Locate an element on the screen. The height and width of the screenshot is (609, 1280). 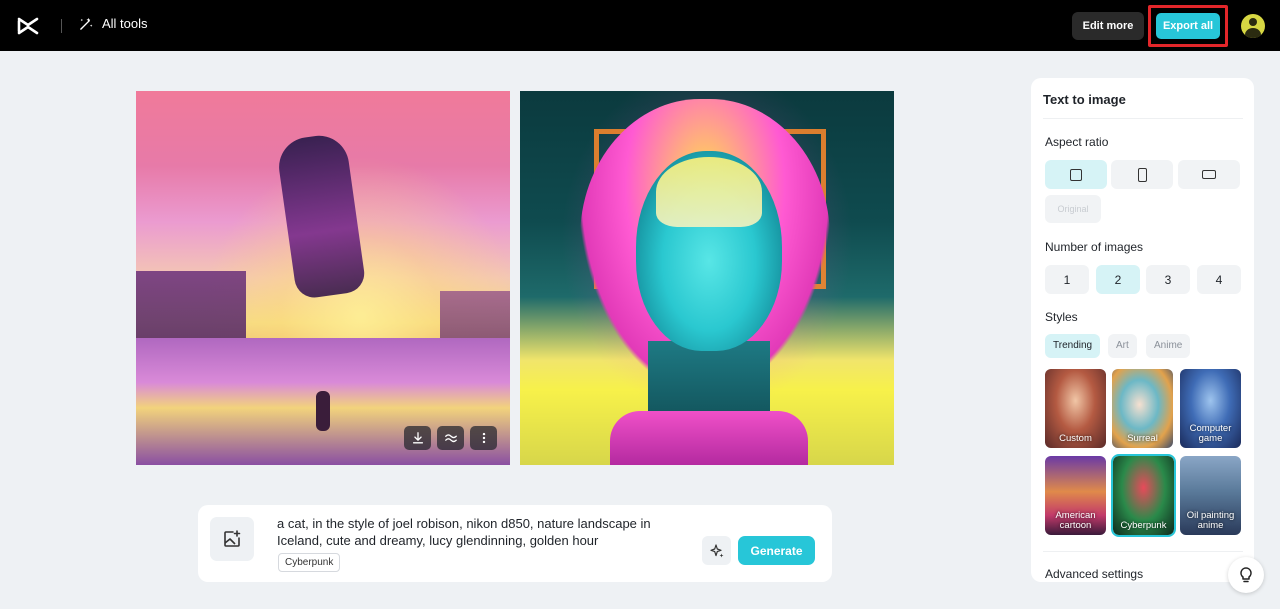
image-toolbar is located at coordinates (450, 438).